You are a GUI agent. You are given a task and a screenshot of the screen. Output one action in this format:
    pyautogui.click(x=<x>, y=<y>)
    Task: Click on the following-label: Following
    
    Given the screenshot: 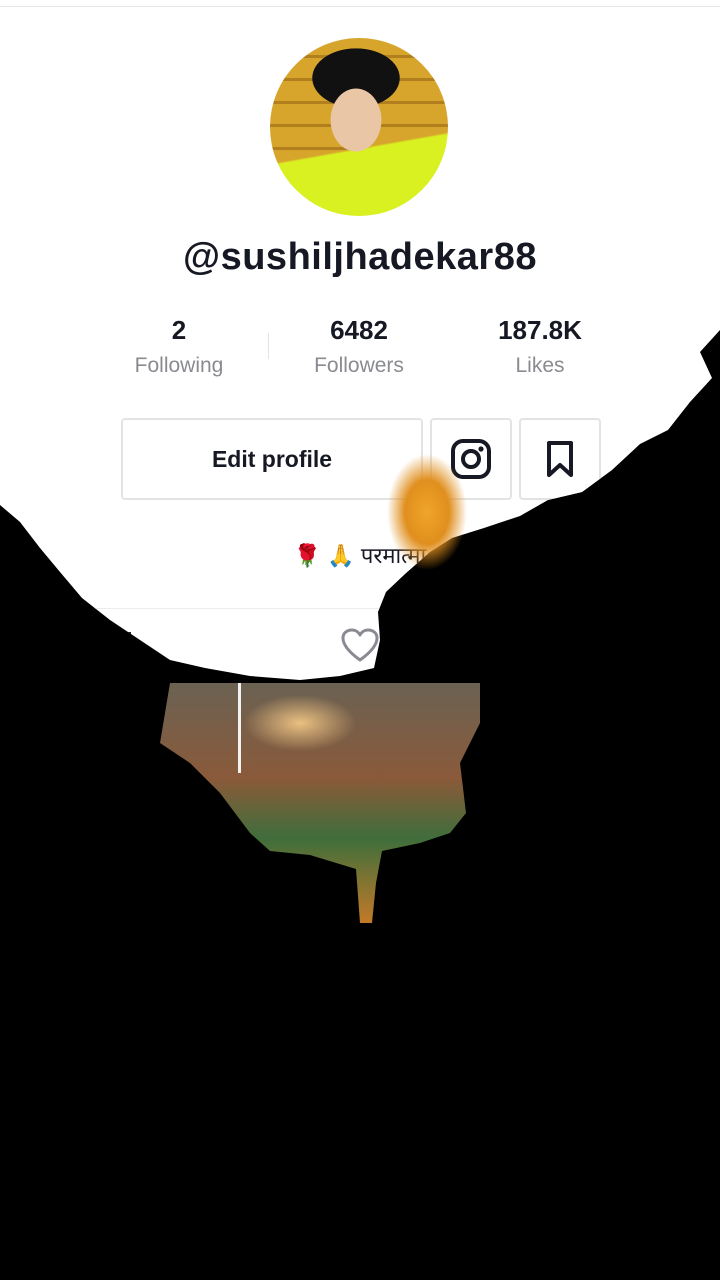 What is the action you would take?
    pyautogui.click(x=179, y=365)
    